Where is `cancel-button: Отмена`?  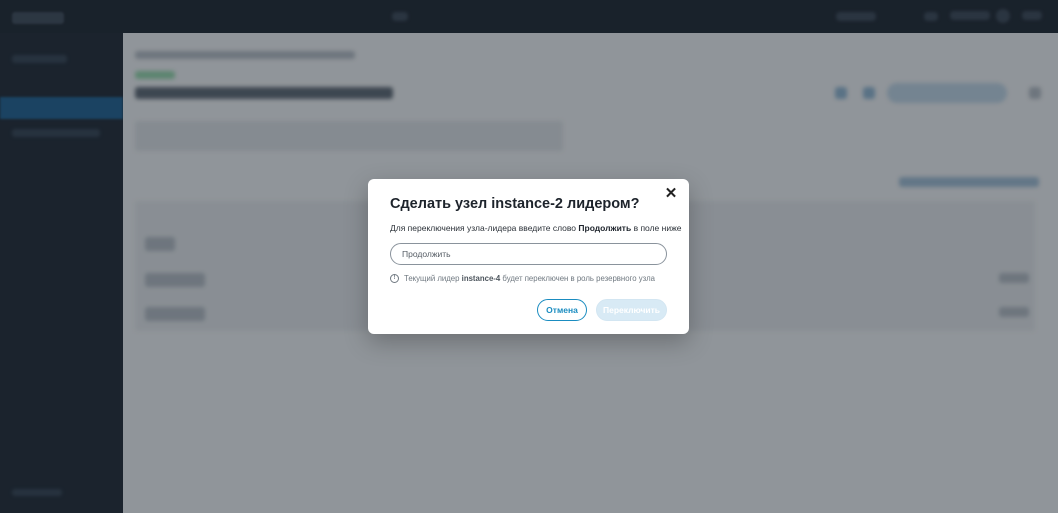 cancel-button: Отмена is located at coordinates (562, 310).